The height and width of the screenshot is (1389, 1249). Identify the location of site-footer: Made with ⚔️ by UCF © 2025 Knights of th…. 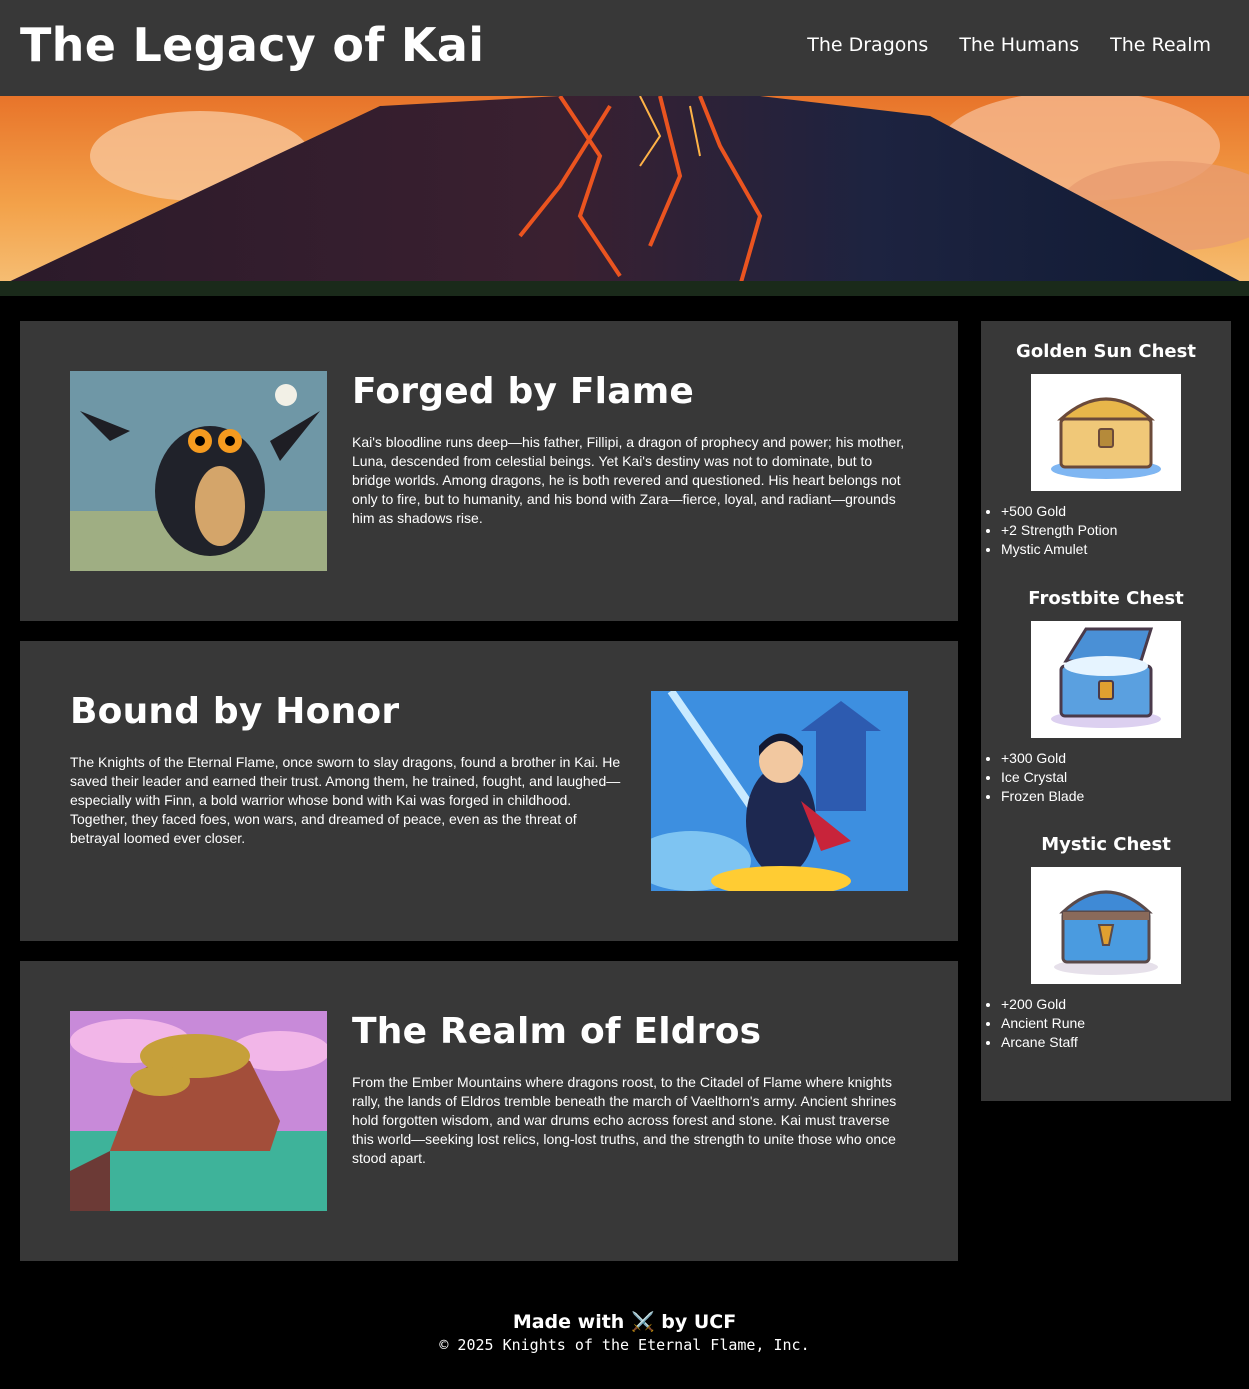
(624, 1332).